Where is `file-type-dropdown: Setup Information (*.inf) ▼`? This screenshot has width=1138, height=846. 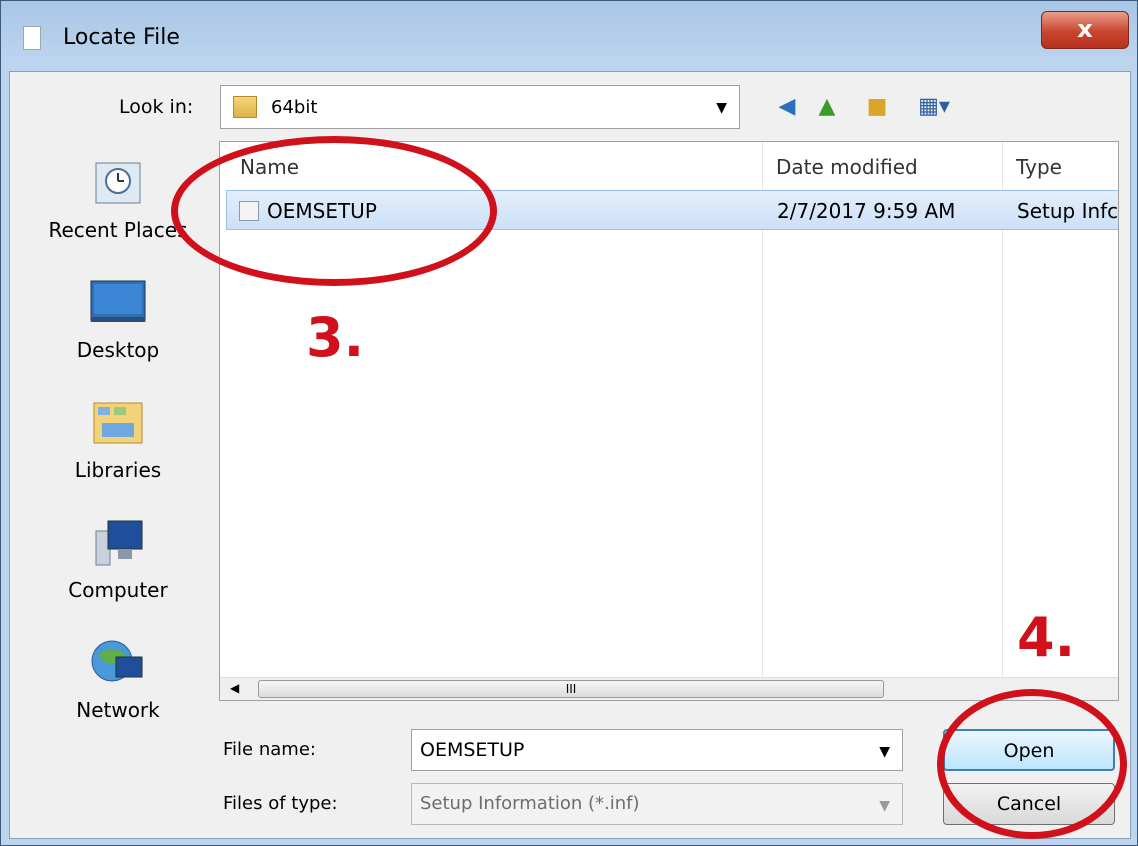 file-type-dropdown: Setup Information (*.inf) ▼ is located at coordinates (657, 804).